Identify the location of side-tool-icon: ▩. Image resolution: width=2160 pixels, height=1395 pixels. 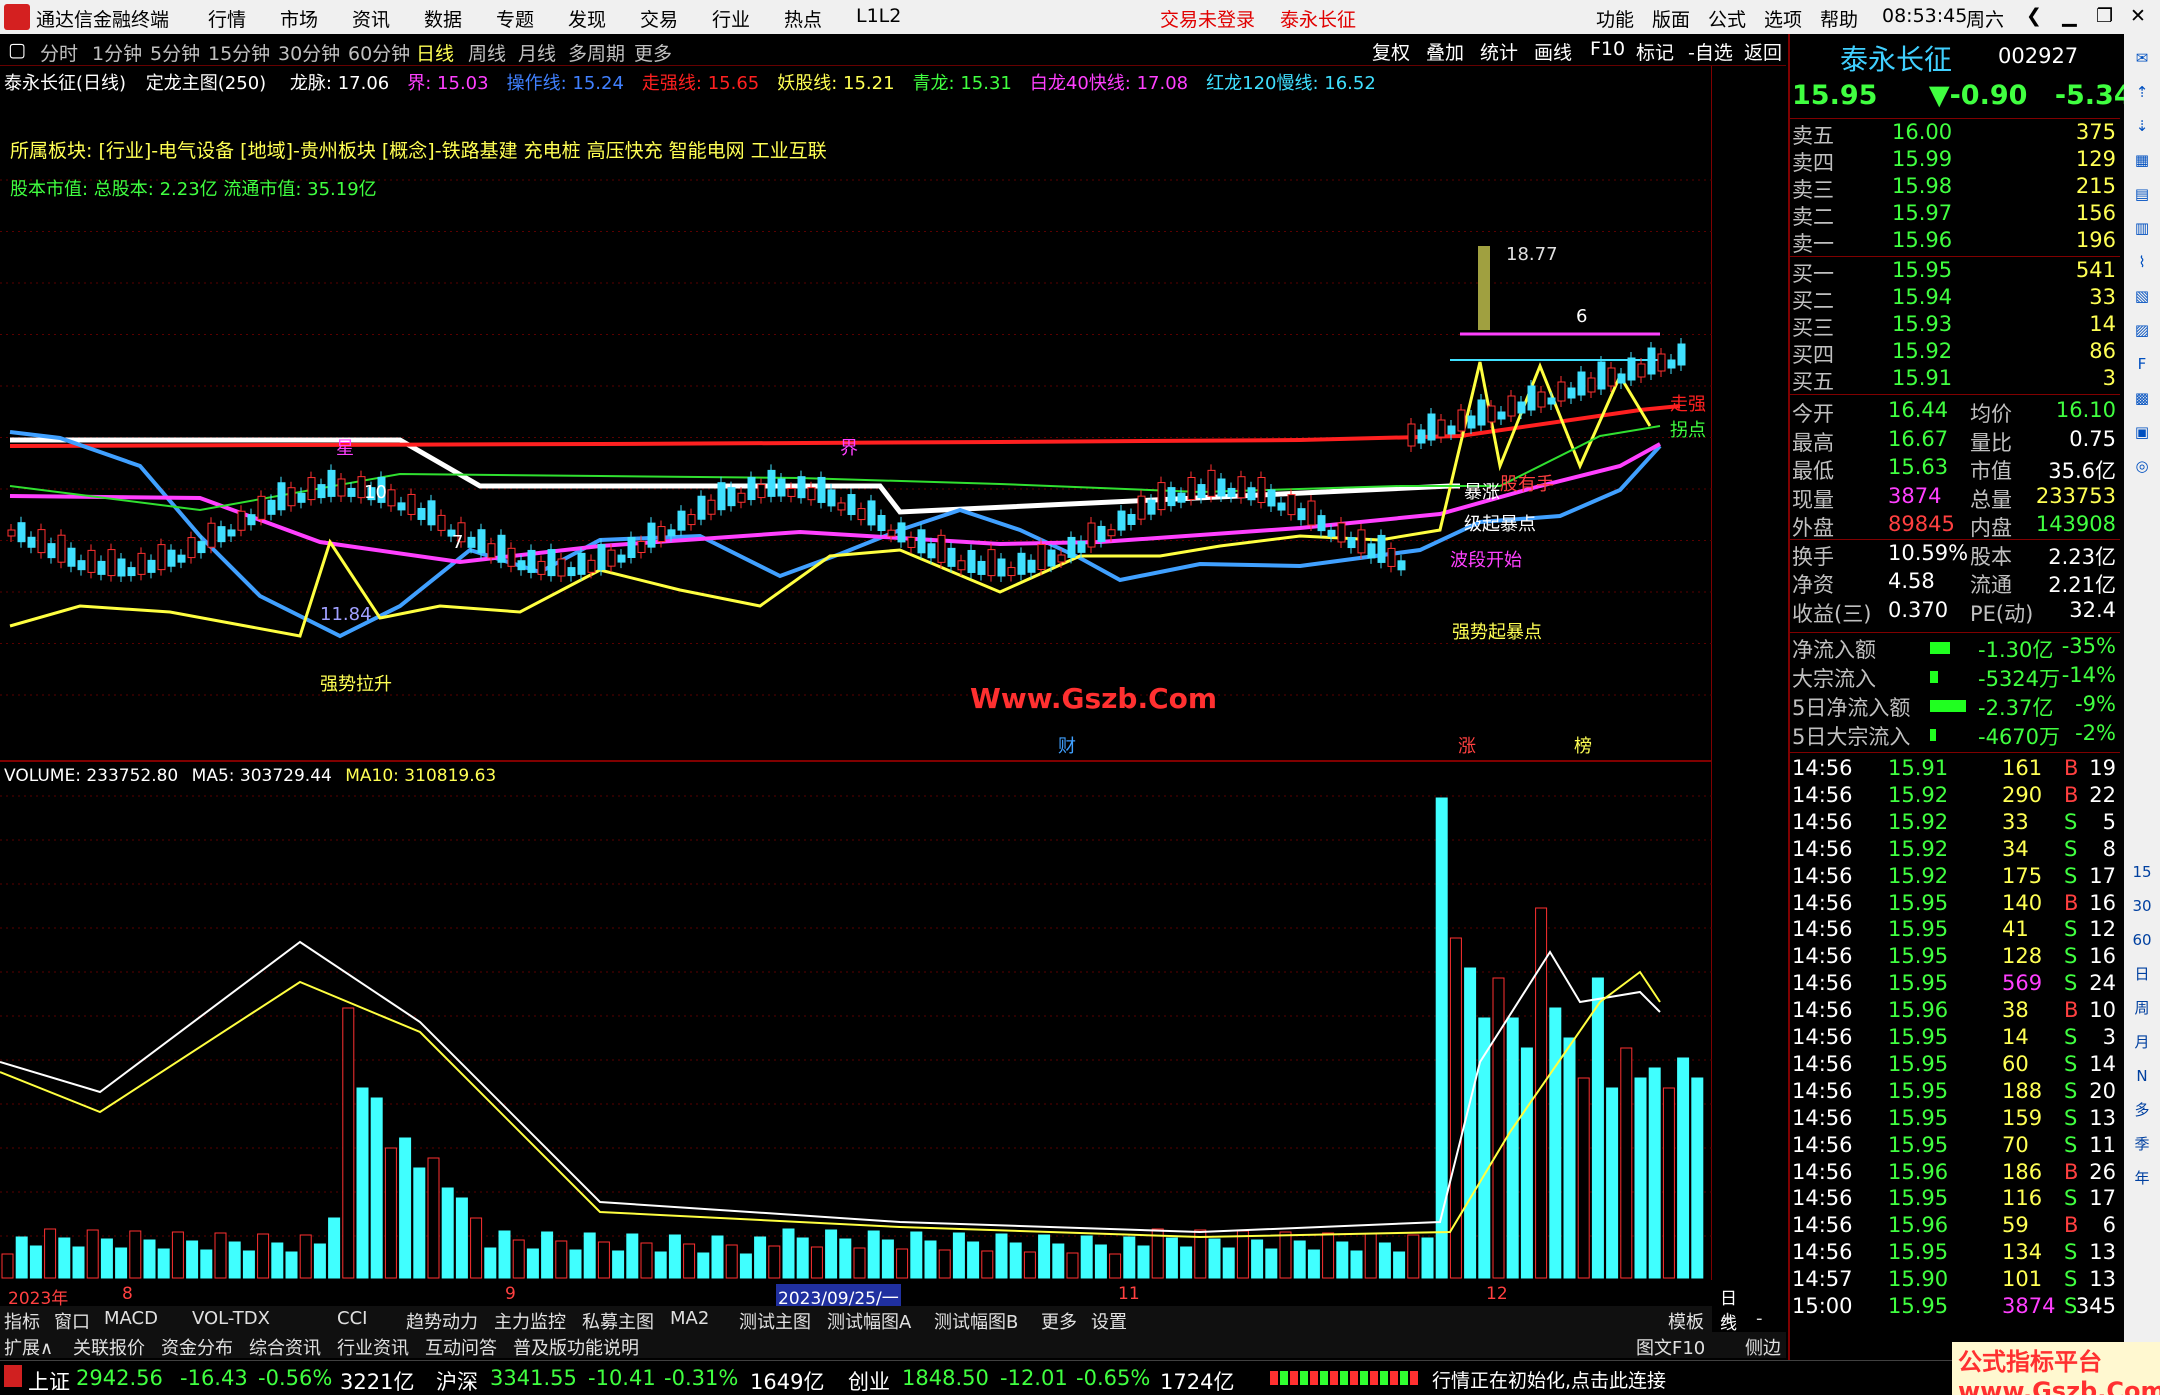
(2142, 398).